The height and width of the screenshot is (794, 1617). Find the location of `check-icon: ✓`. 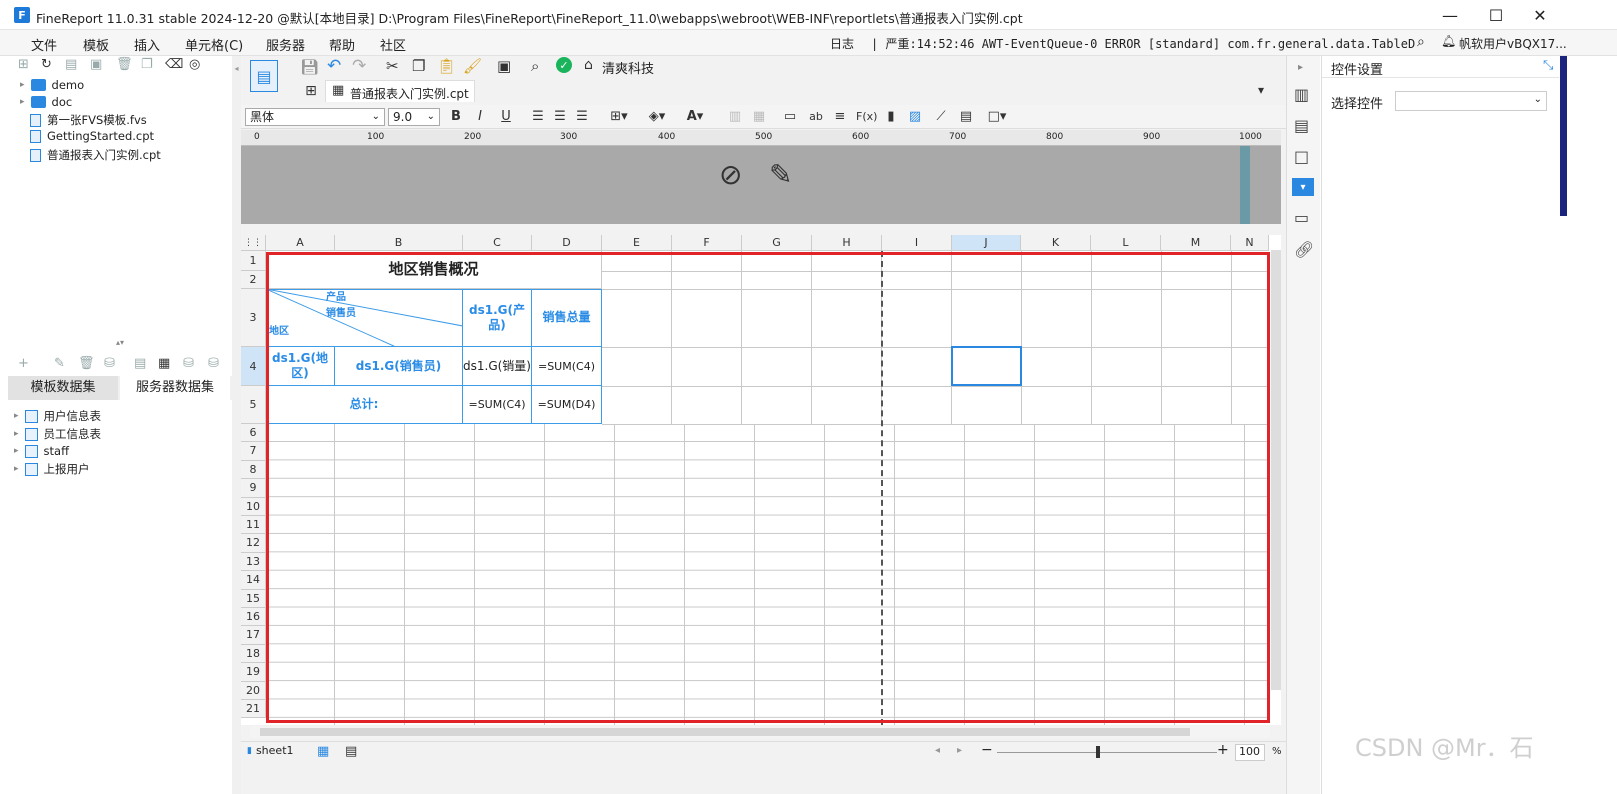

check-icon: ✓ is located at coordinates (564, 65).